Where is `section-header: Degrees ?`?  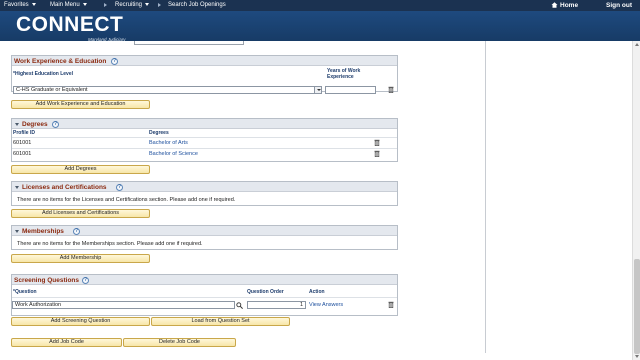 section-header: Degrees ? is located at coordinates (204, 124).